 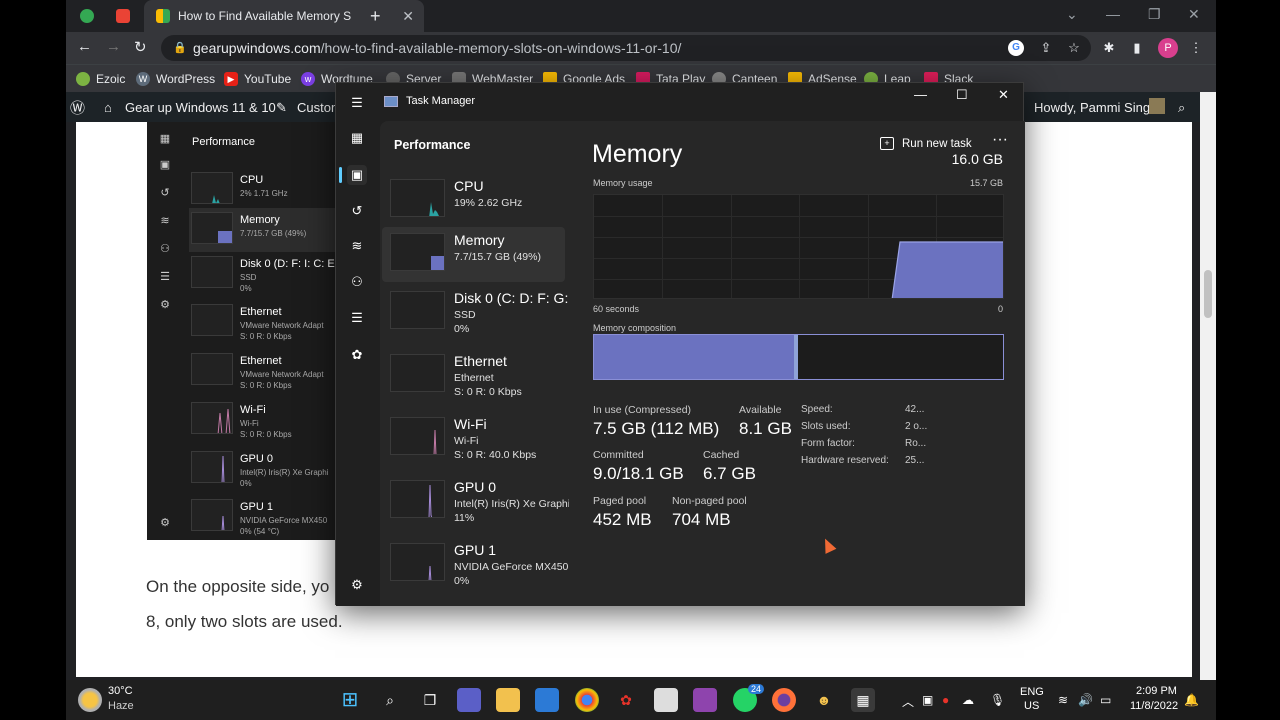 I want to click on perf-item-gpu1: GPU 1 NVIDIA GeForce MX450 0%, so click(x=475, y=564).